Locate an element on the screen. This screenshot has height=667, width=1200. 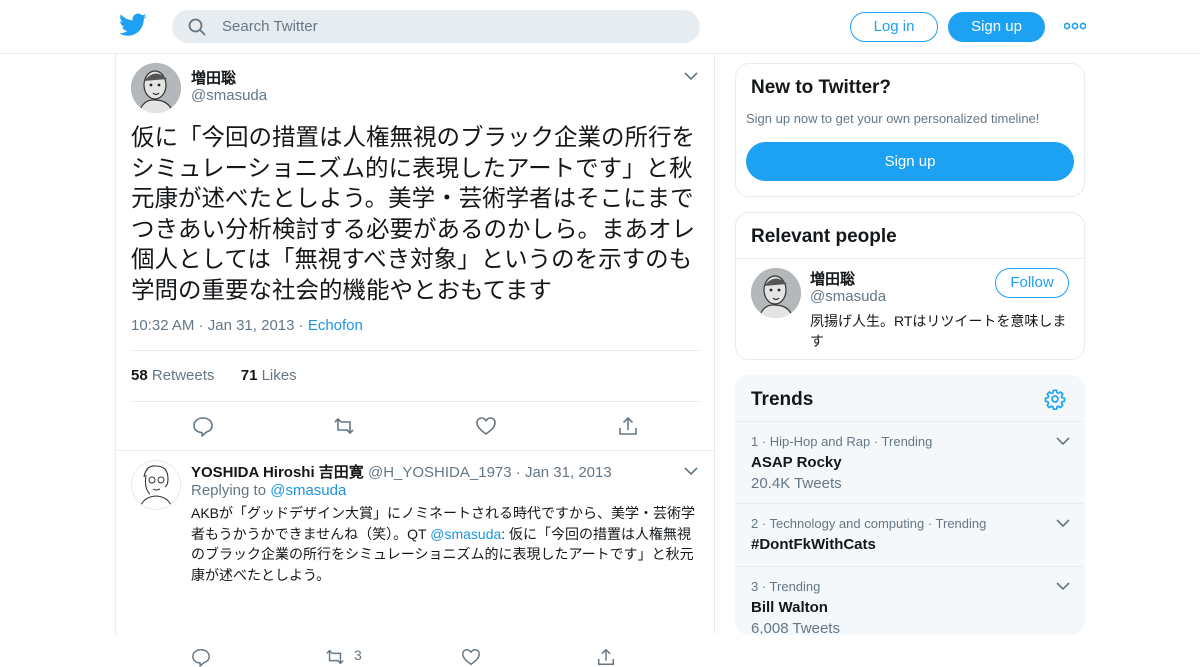
retweet-stat: 58 Retweets is located at coordinates (172, 375).